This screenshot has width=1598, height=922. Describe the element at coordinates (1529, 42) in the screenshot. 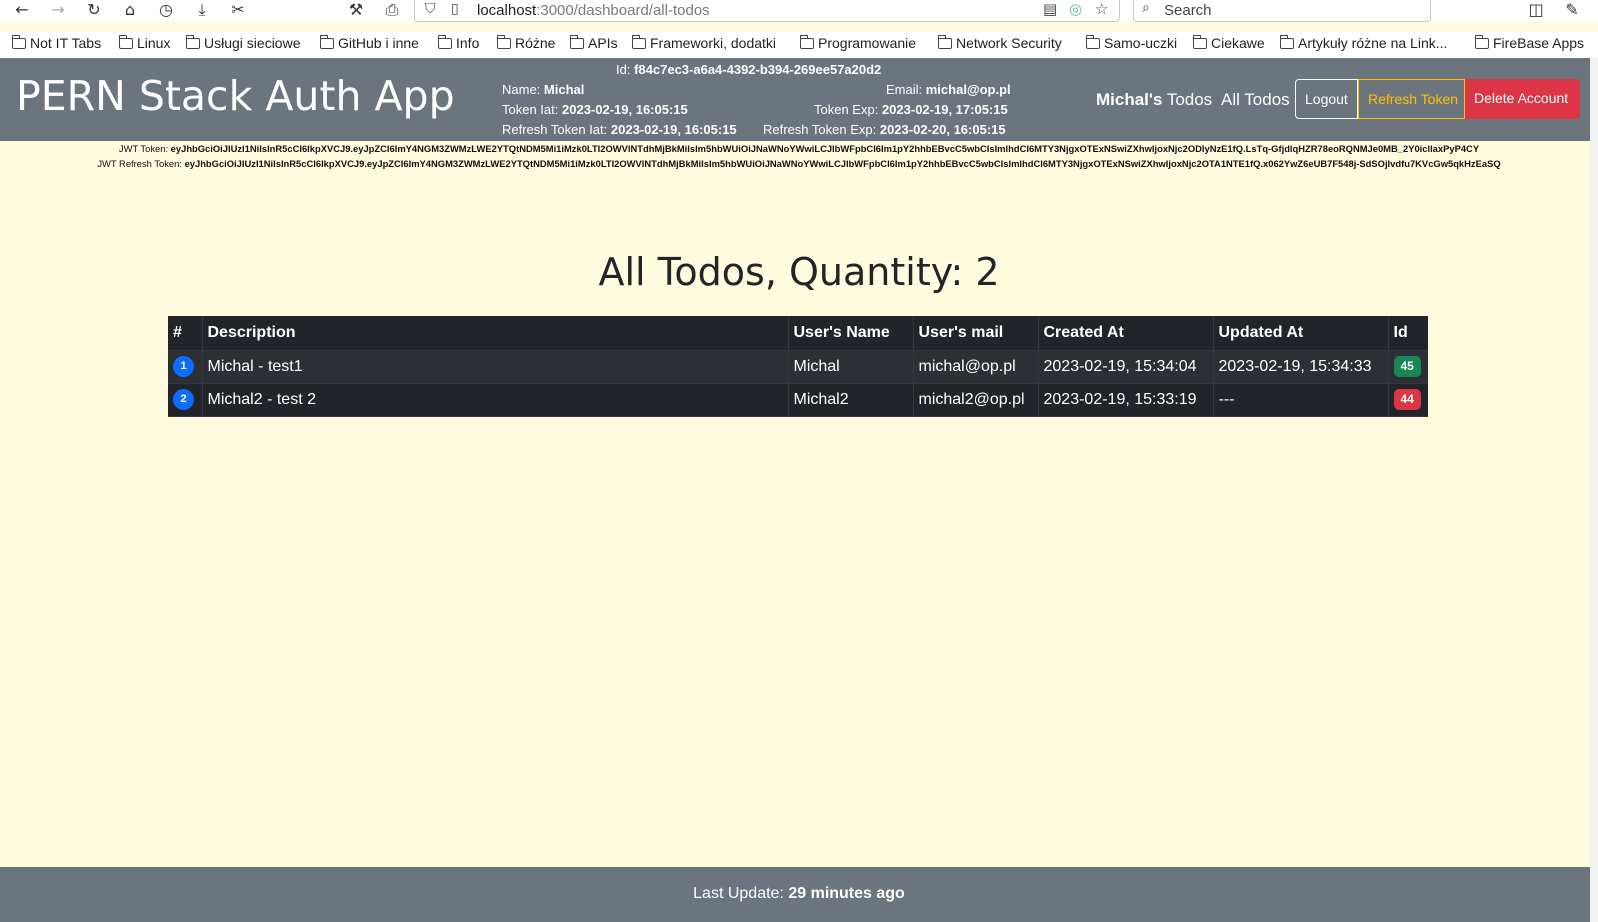

I see `bookmark-folder: FireBase Apps` at that location.